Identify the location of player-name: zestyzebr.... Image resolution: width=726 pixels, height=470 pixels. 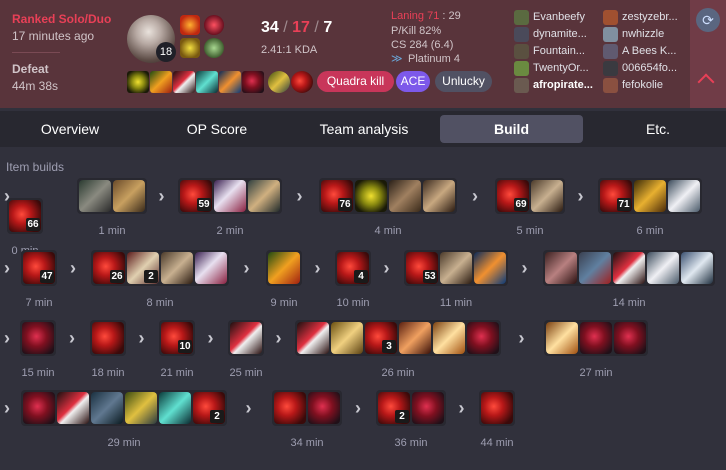
(653, 17).